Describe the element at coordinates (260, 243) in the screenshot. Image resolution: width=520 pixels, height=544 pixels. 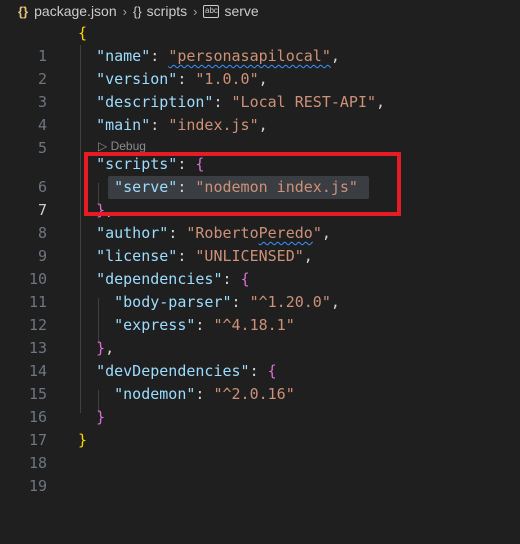
I see `code-line-9: 9 "author": "RobertoPeredo",` at that location.